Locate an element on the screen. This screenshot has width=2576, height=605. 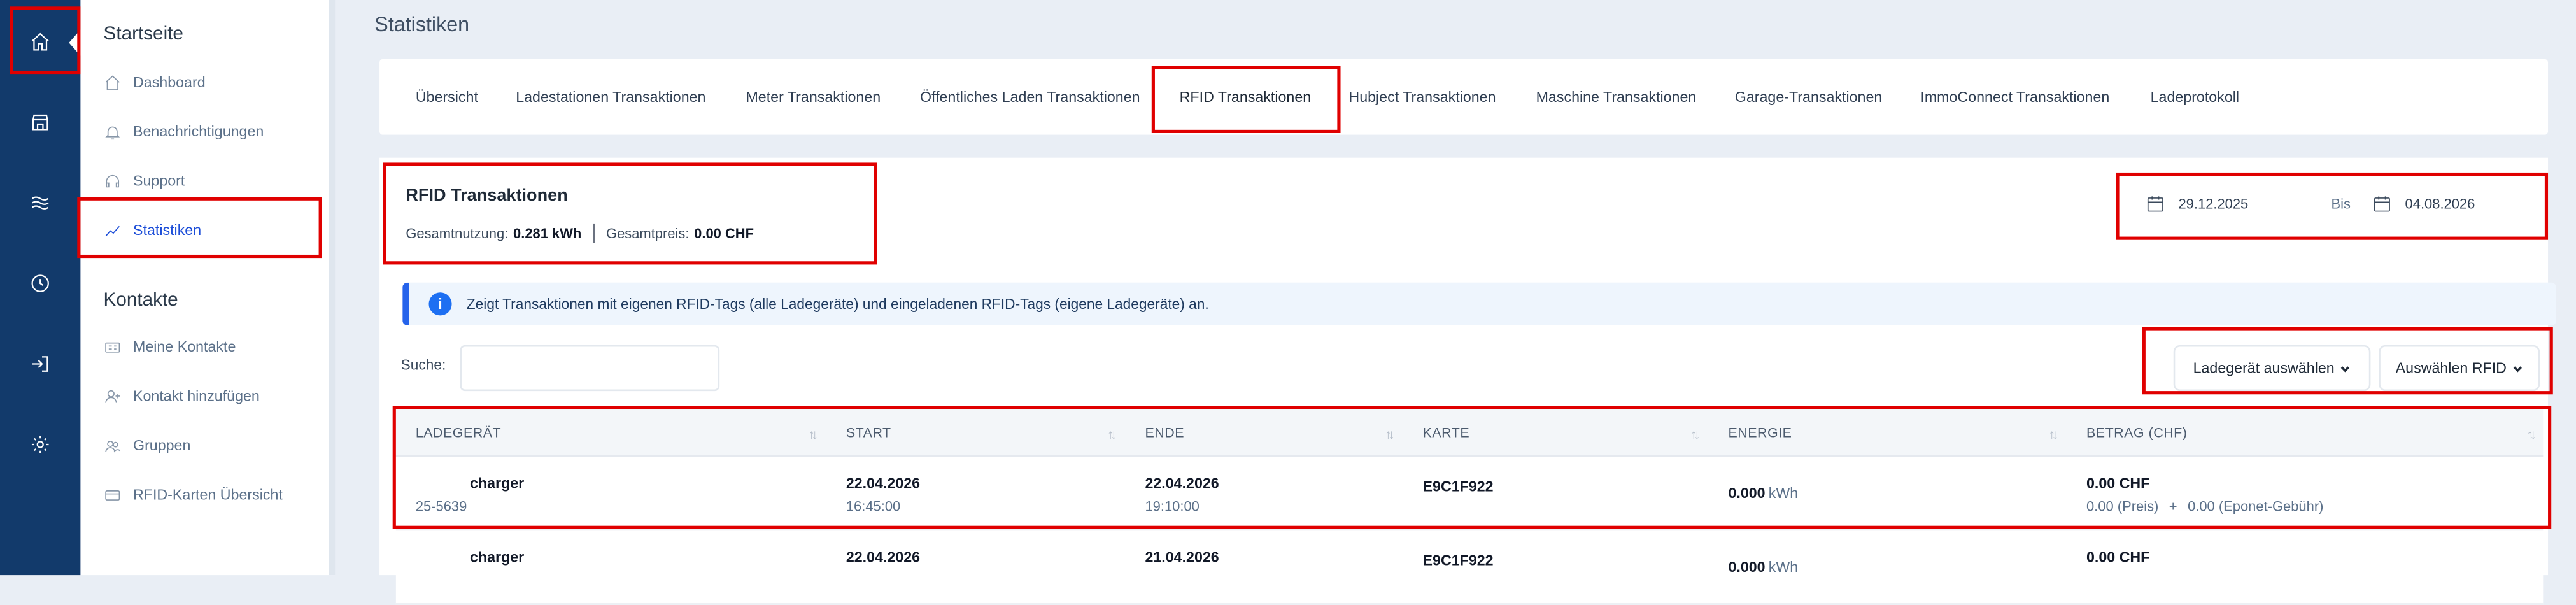
info-icon: i is located at coordinates (440, 304).